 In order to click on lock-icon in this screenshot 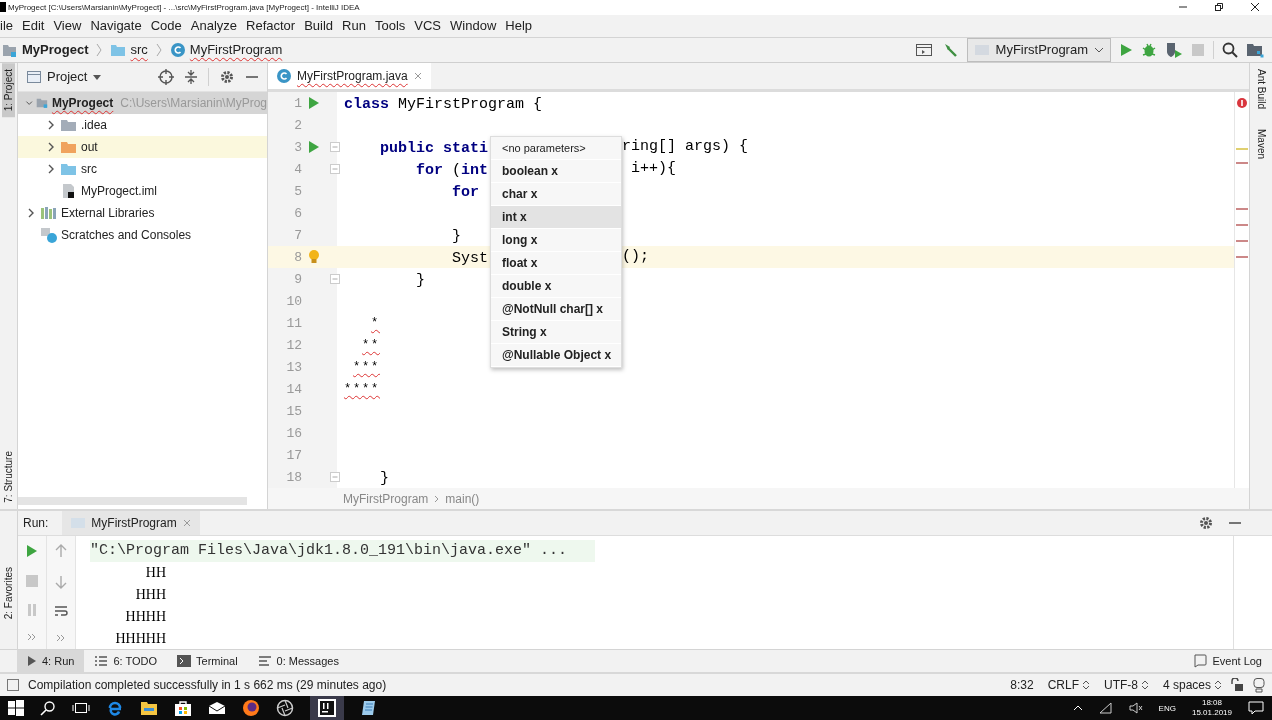, I will do `click(1237, 684)`.